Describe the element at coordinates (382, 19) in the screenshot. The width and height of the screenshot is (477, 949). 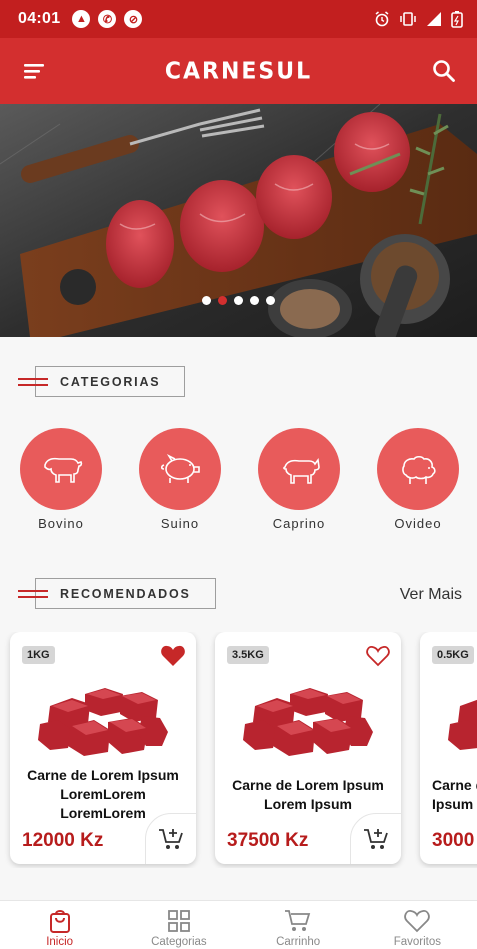
I see `alarm-icon` at that location.